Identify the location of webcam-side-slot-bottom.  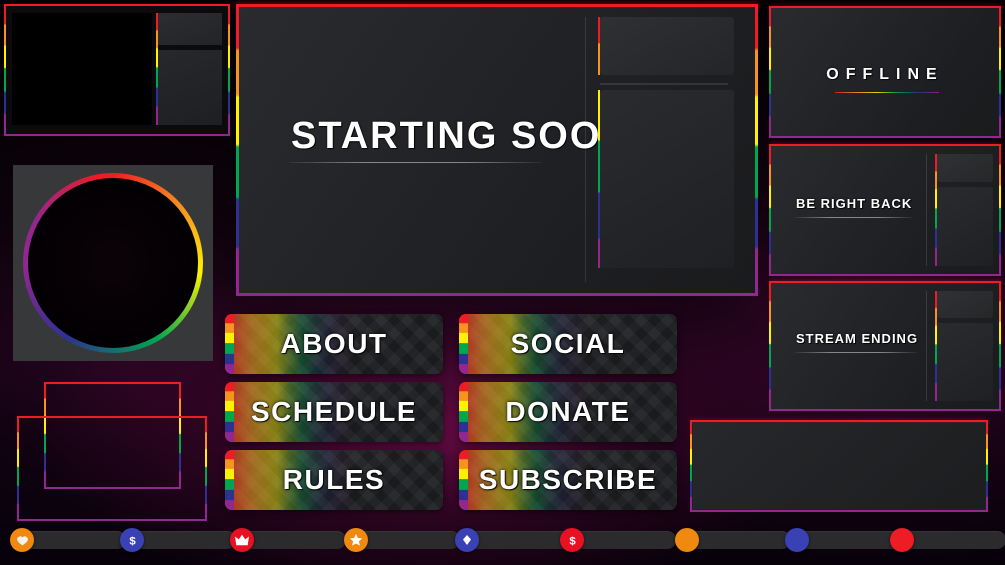
(190, 87).